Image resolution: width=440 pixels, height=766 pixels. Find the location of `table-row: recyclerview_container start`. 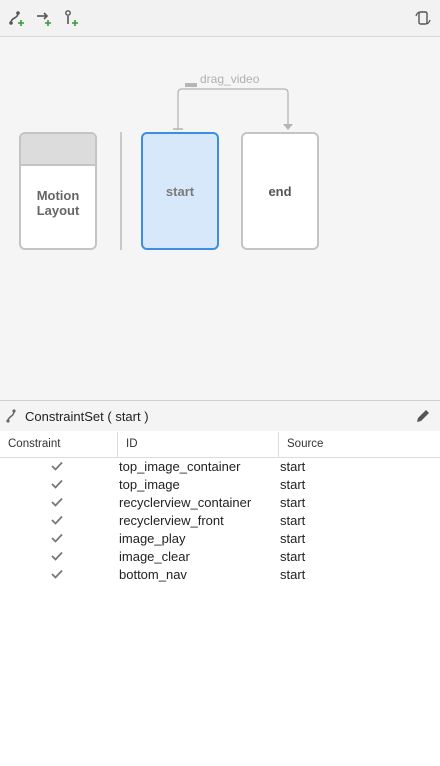

table-row: recyclerview_container start is located at coordinates (220, 503).